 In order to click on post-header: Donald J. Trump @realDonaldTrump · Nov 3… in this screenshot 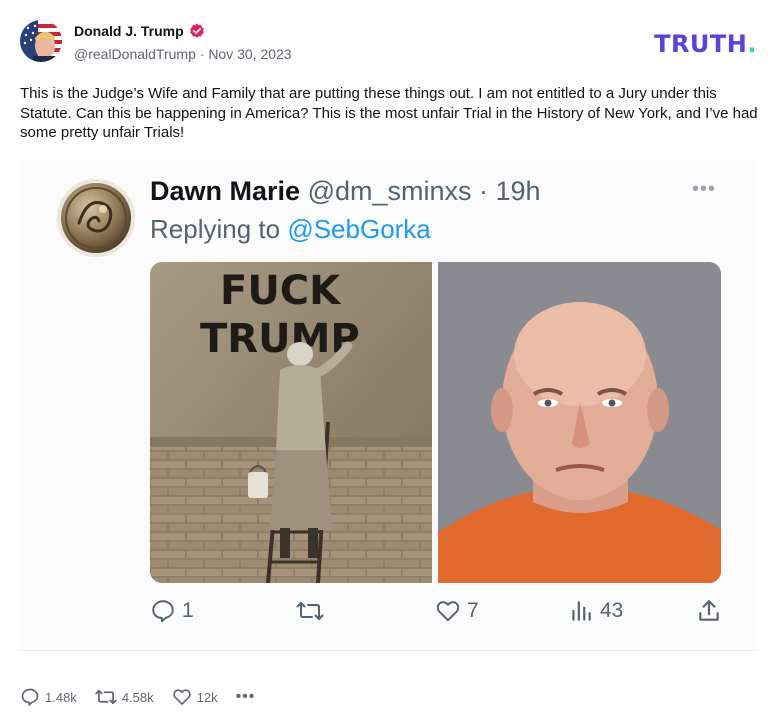, I will do `click(388, 44)`.